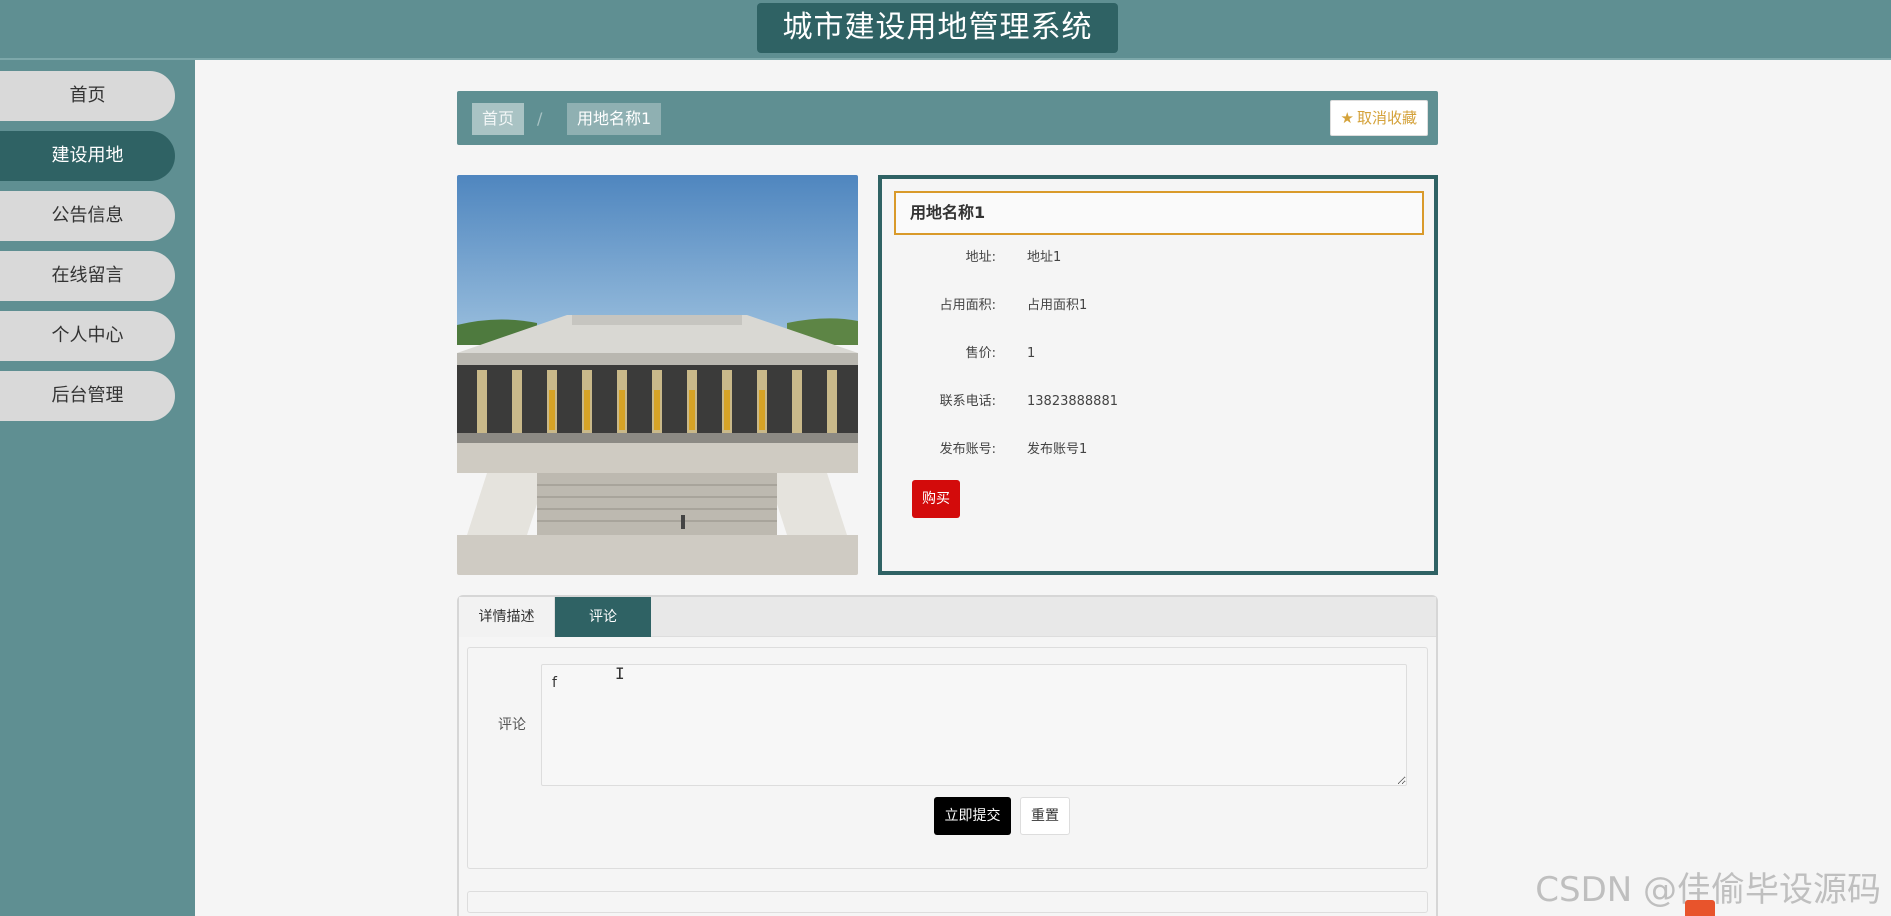 The width and height of the screenshot is (1891, 916). What do you see at coordinates (972, 816) in the screenshot?
I see `submit-button: 立即提交` at bounding box center [972, 816].